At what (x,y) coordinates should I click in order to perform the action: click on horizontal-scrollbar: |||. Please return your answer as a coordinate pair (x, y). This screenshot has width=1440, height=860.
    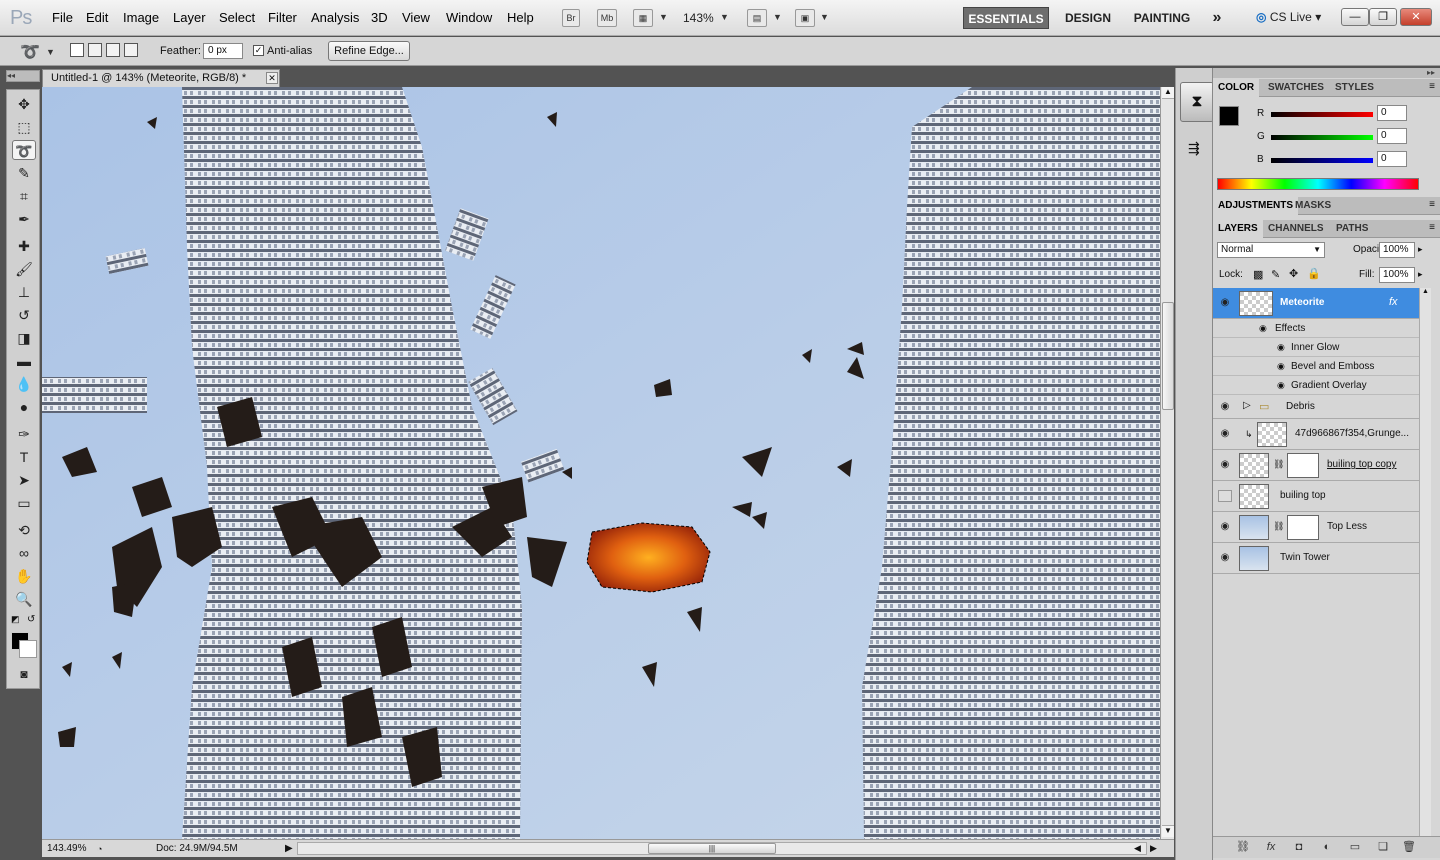
    Looking at the image, I should click on (722, 848).